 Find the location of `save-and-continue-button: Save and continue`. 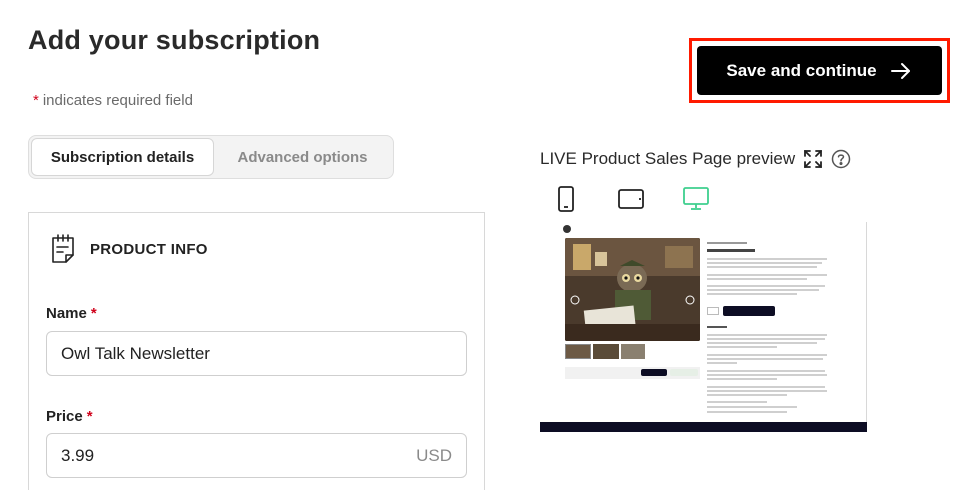

save-and-continue-button: Save and continue is located at coordinates (819, 70).